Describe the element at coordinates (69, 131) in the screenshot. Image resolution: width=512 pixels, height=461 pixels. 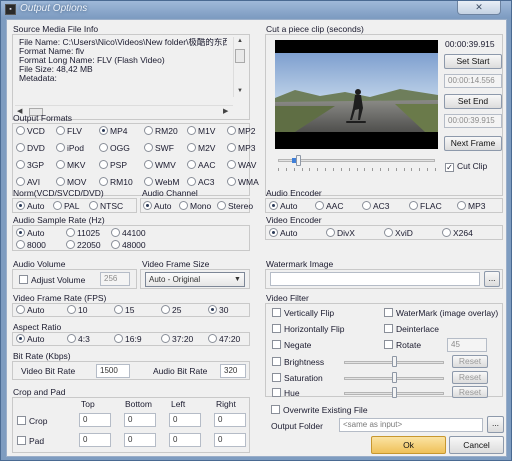
I see `format-option-flv: FLV` at that location.